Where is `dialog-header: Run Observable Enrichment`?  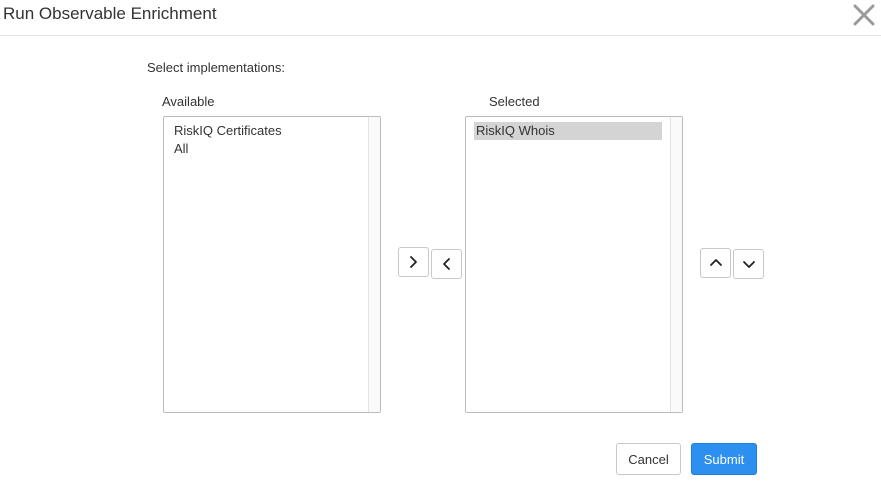 dialog-header: Run Observable Enrichment is located at coordinates (440, 18).